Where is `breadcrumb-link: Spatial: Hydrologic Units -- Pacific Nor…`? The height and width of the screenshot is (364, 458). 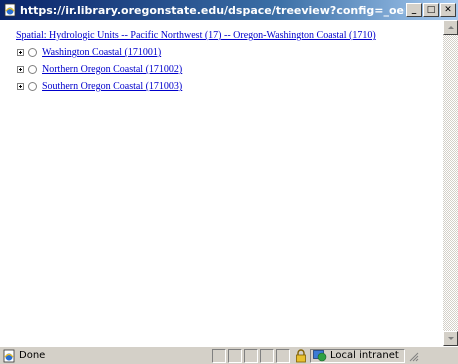
breadcrumb-link: Spatial: Hydrologic Units -- Pacific Nor… is located at coordinates (196, 35).